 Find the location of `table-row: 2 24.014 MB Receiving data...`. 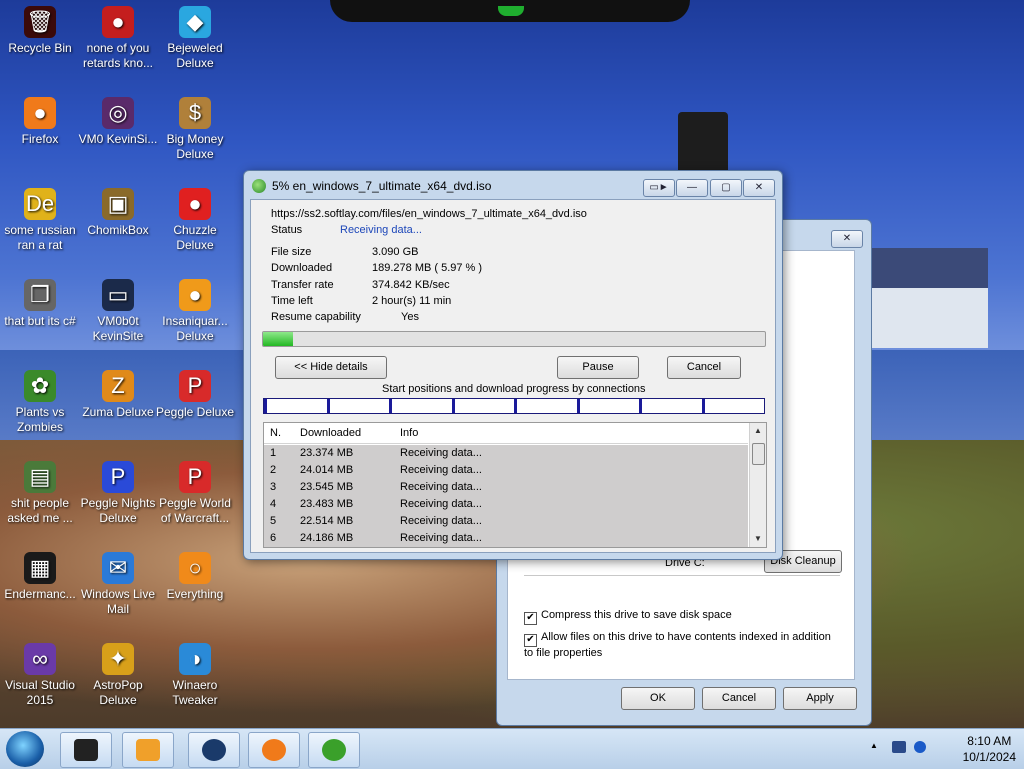

table-row: 2 24.014 MB Receiving data... is located at coordinates (506, 470).